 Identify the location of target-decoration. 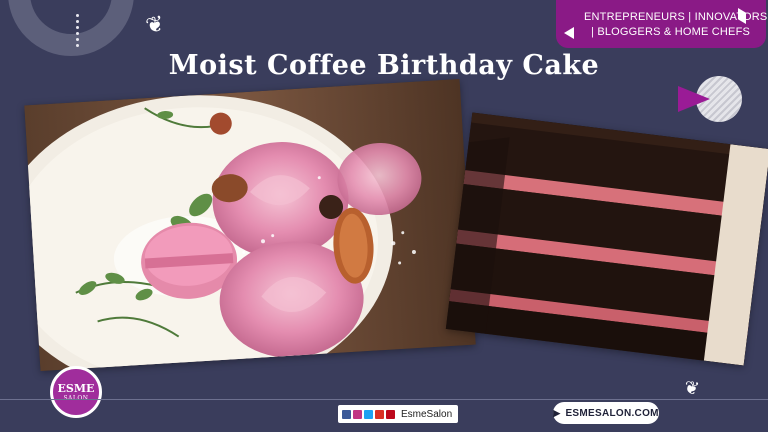
(710, 101).